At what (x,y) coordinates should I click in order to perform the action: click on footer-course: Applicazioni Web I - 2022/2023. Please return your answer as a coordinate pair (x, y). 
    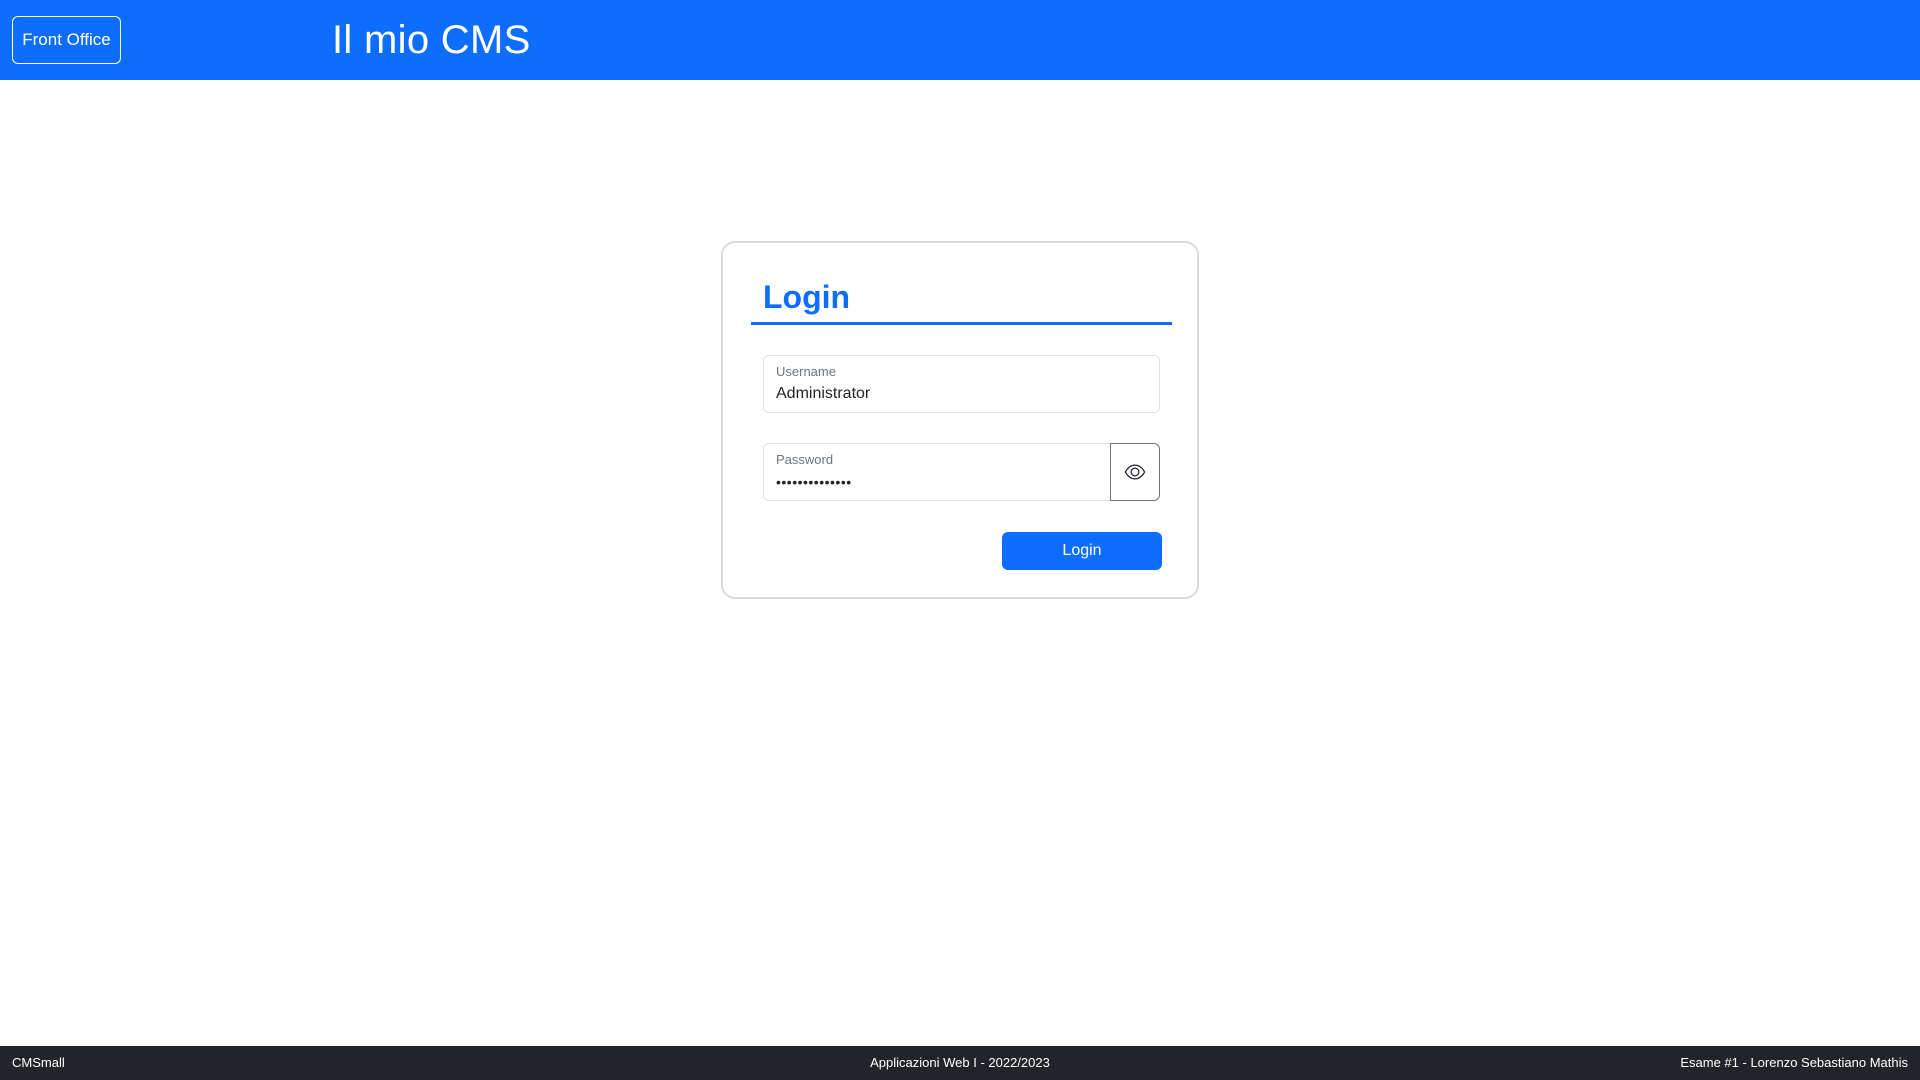
    Looking at the image, I should click on (960, 1062).